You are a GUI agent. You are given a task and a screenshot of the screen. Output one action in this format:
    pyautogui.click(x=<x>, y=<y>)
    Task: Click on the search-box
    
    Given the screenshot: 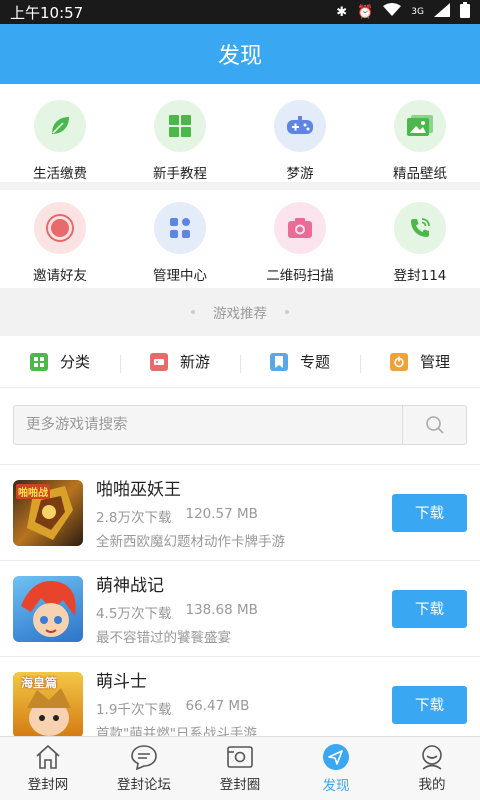 What is the action you would take?
    pyautogui.click(x=240, y=425)
    